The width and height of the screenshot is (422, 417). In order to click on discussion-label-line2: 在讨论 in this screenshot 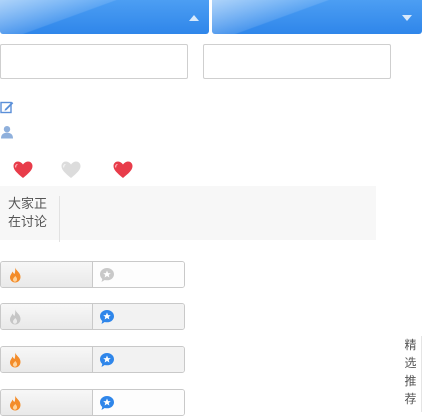, I will do `click(28, 222)`.